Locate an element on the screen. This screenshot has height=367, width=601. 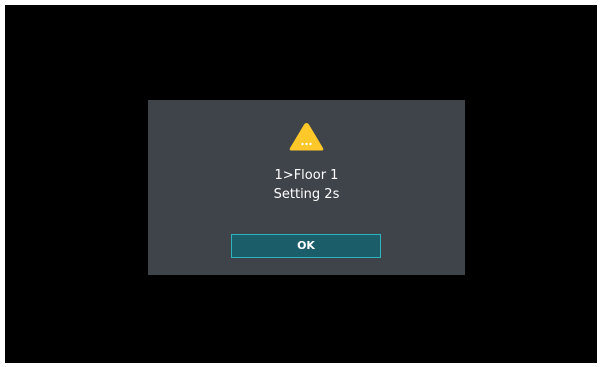
warning-triangle-icon is located at coordinates (306, 136).